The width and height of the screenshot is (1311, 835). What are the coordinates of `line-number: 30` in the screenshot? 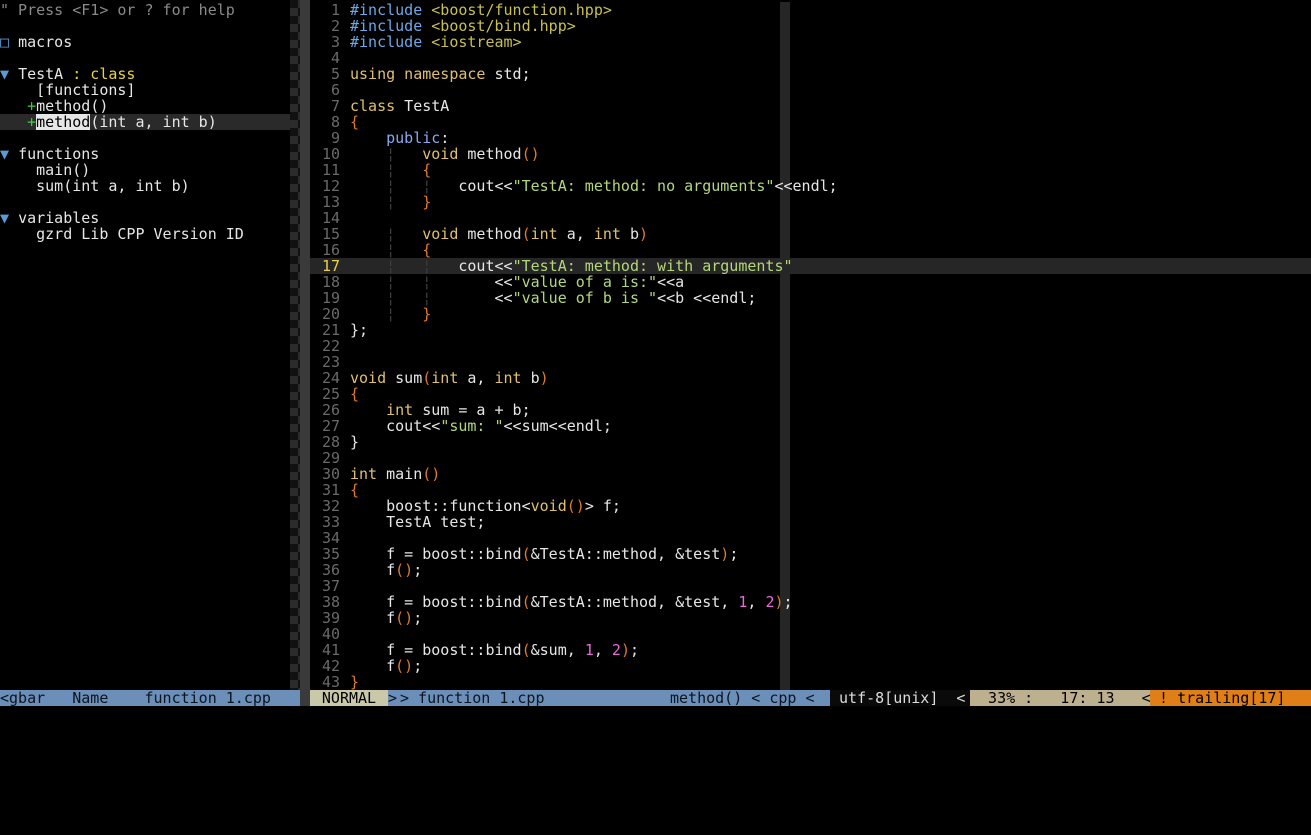 It's located at (330, 474).